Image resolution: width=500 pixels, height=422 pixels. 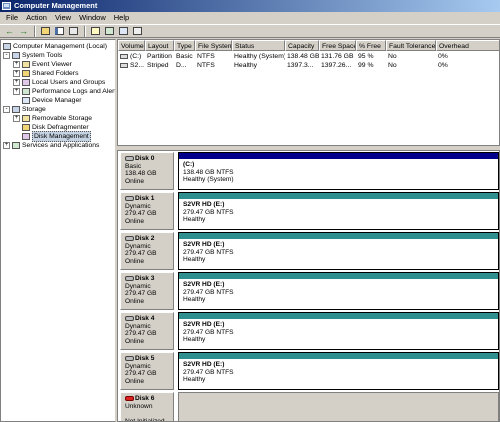 What do you see at coordinates (95, 31) in the screenshot?
I see `help-icon` at bounding box center [95, 31].